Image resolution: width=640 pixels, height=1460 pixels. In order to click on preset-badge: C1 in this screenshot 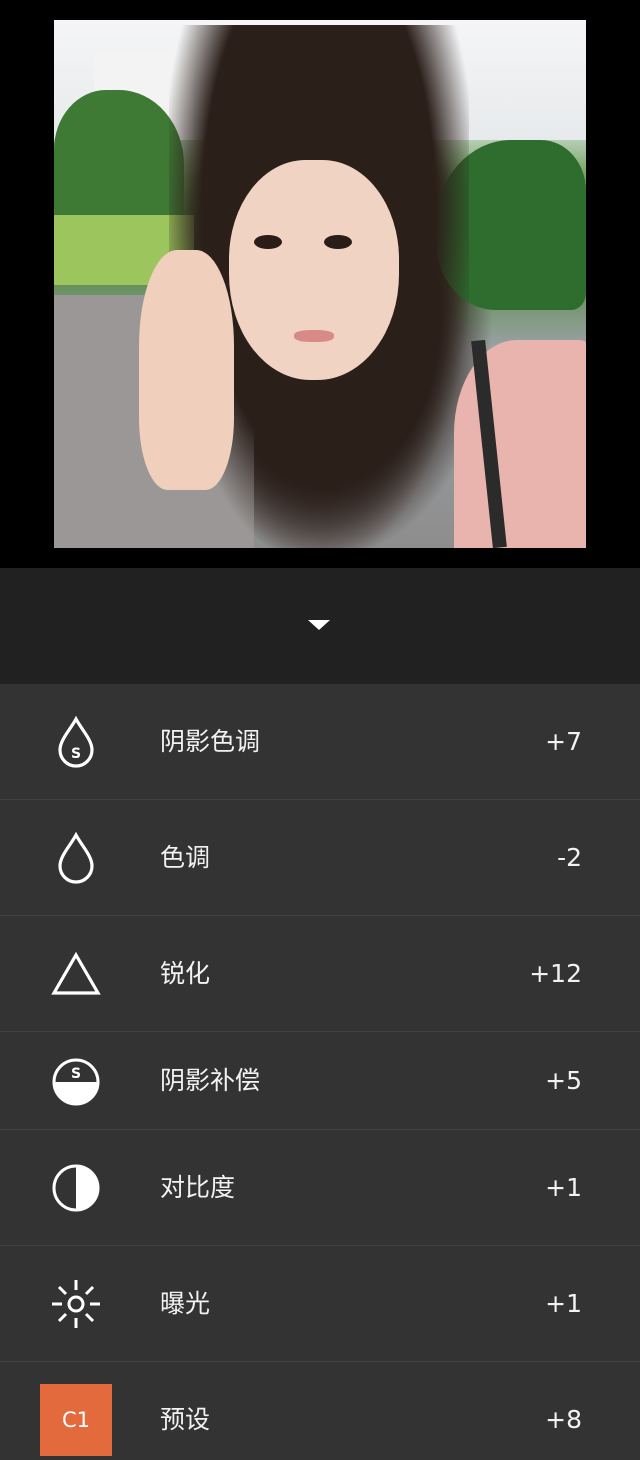, I will do `click(76, 1420)`.